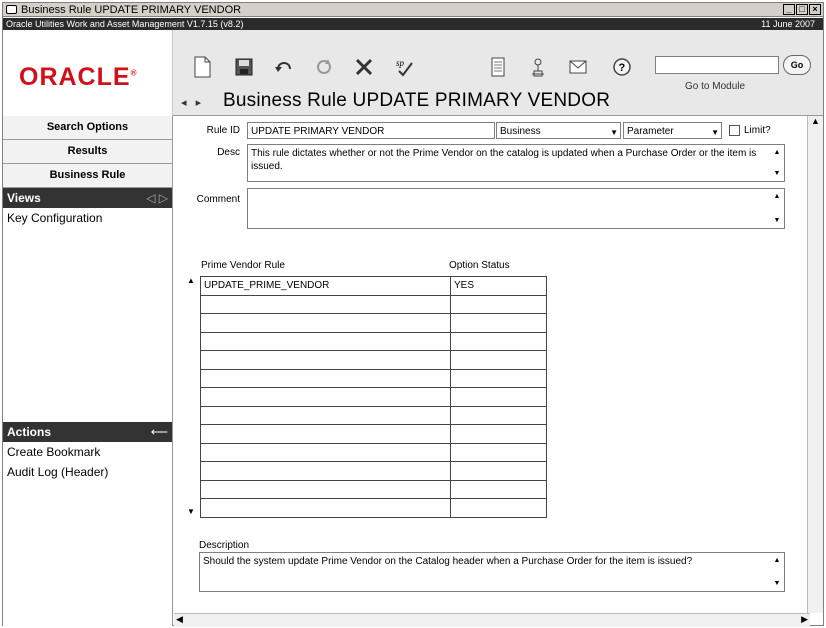 The height and width of the screenshot is (628, 826). Describe the element at coordinates (364, 67) in the screenshot. I see `delete-icon` at that location.